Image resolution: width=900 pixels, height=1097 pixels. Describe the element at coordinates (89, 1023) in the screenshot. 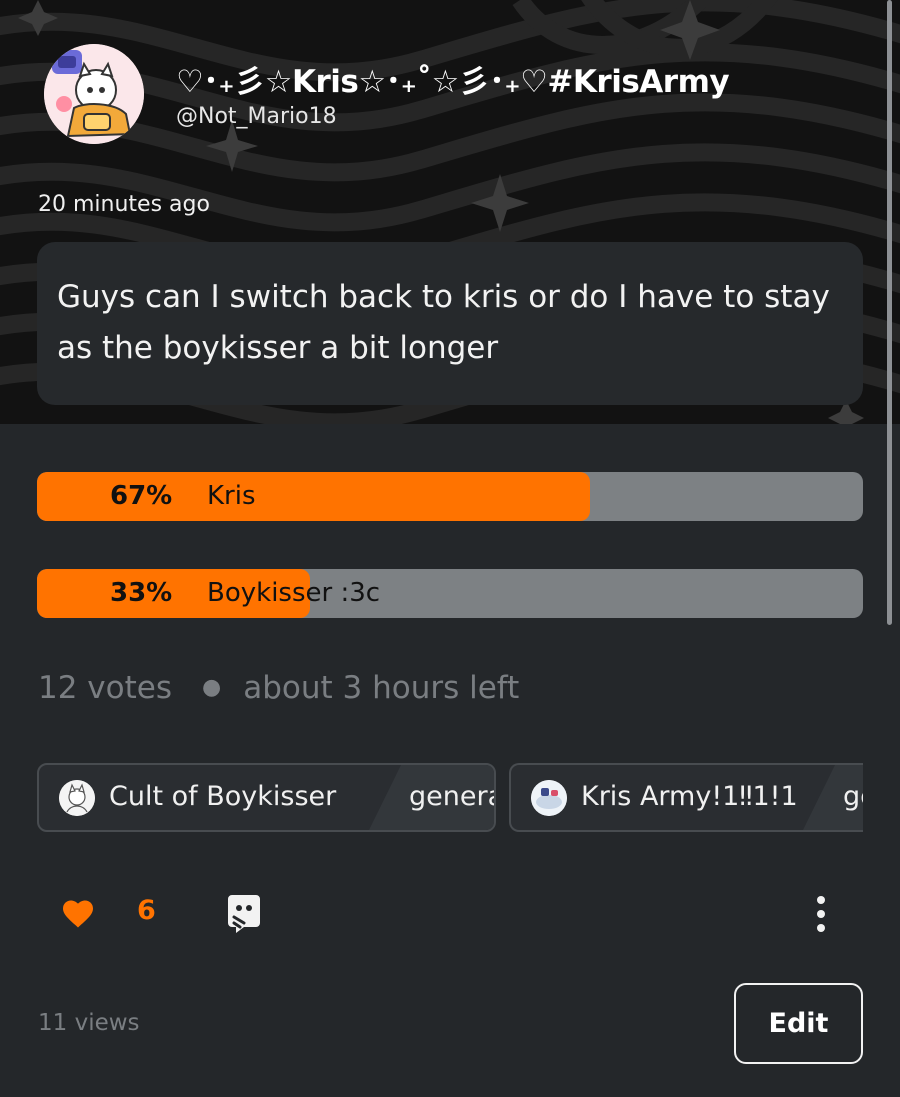

I see `view-count: 11 views` at that location.